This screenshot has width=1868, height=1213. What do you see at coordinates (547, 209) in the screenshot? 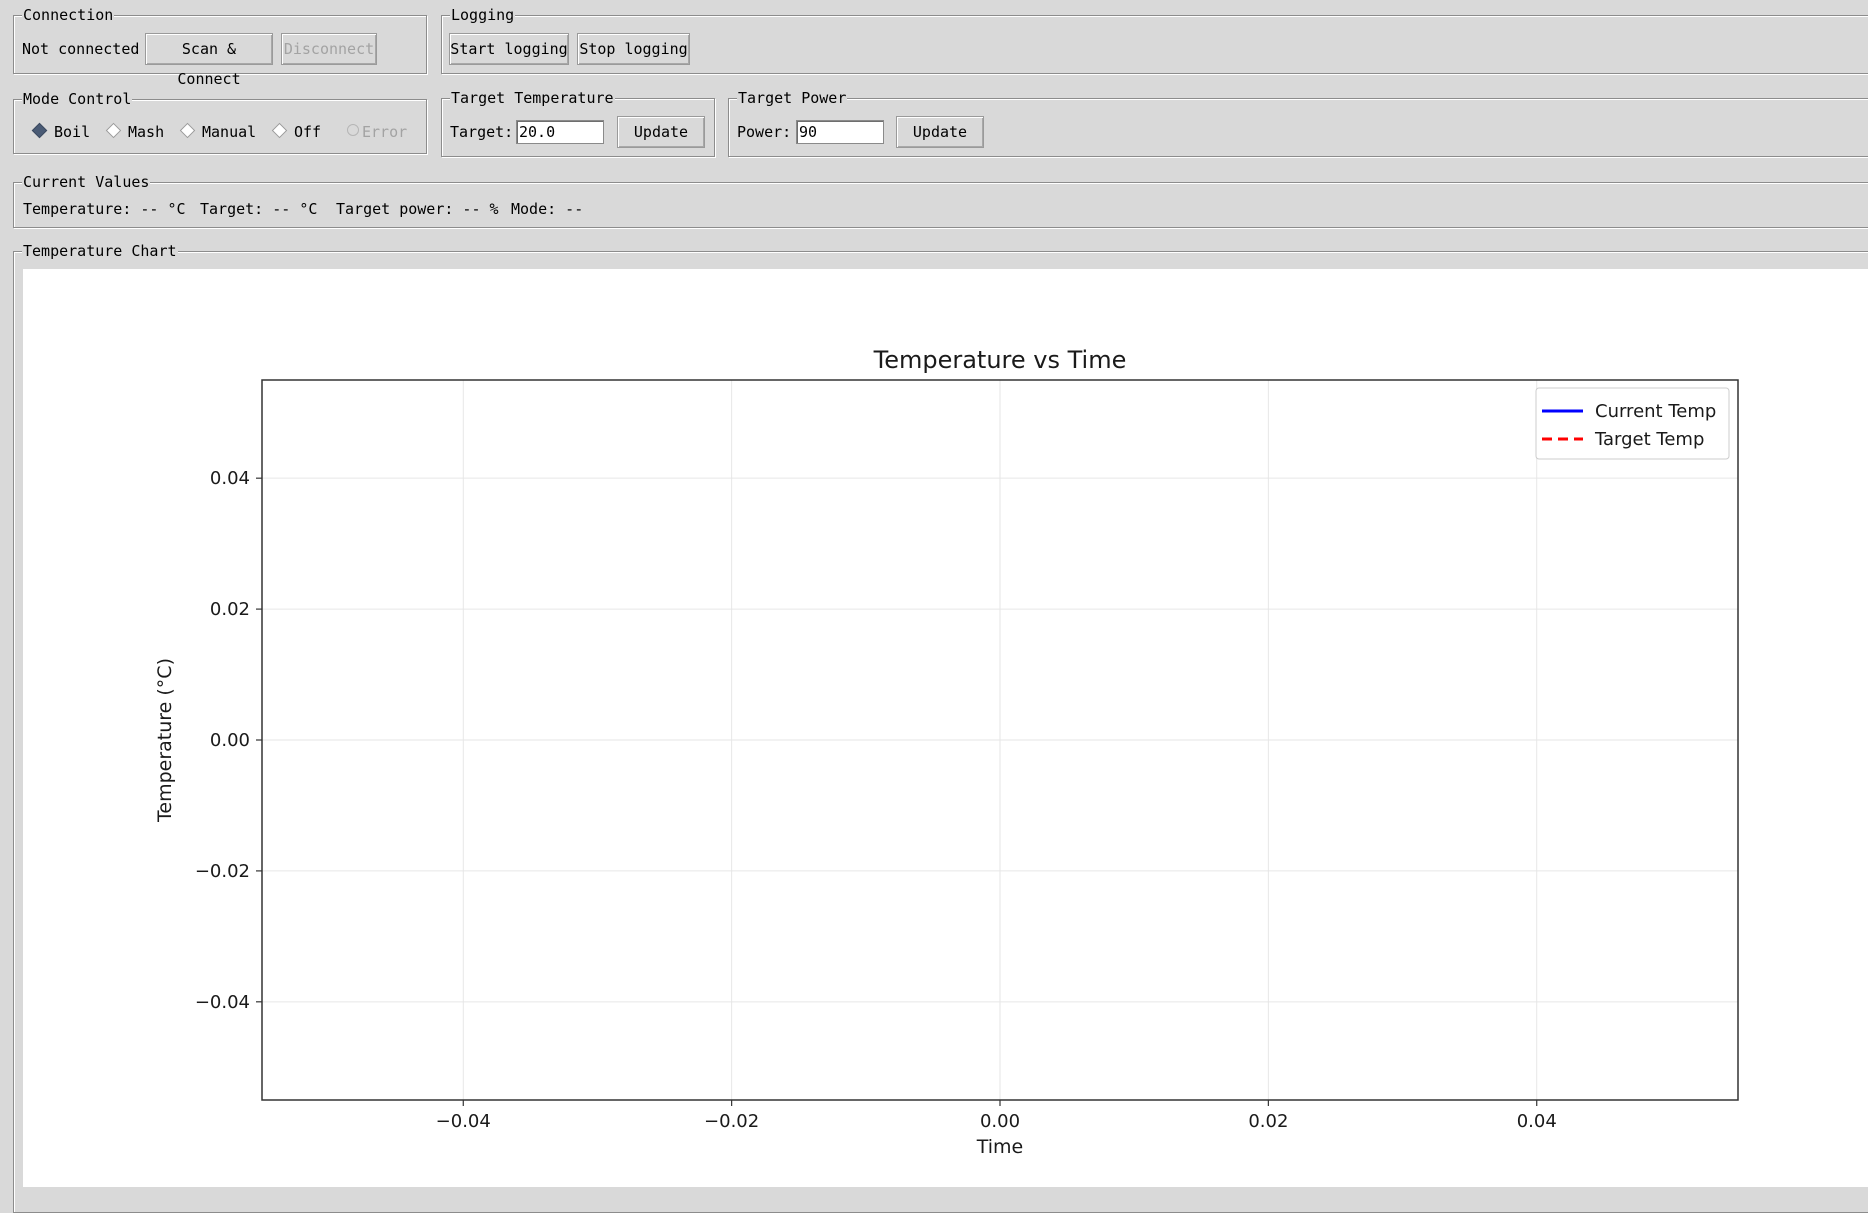
I see `current-mode-value: Mode: --` at bounding box center [547, 209].